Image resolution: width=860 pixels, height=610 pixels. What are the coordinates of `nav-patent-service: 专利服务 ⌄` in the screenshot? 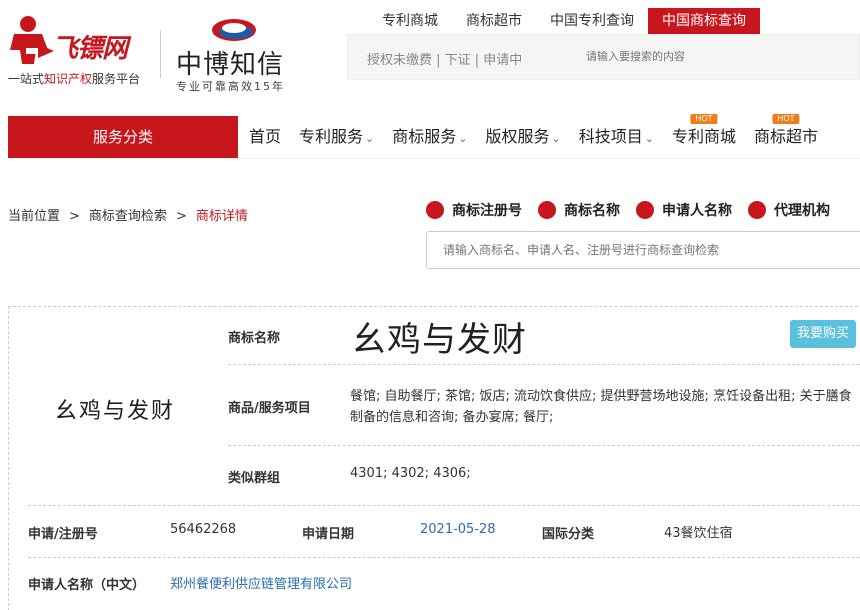 It's located at (336, 137).